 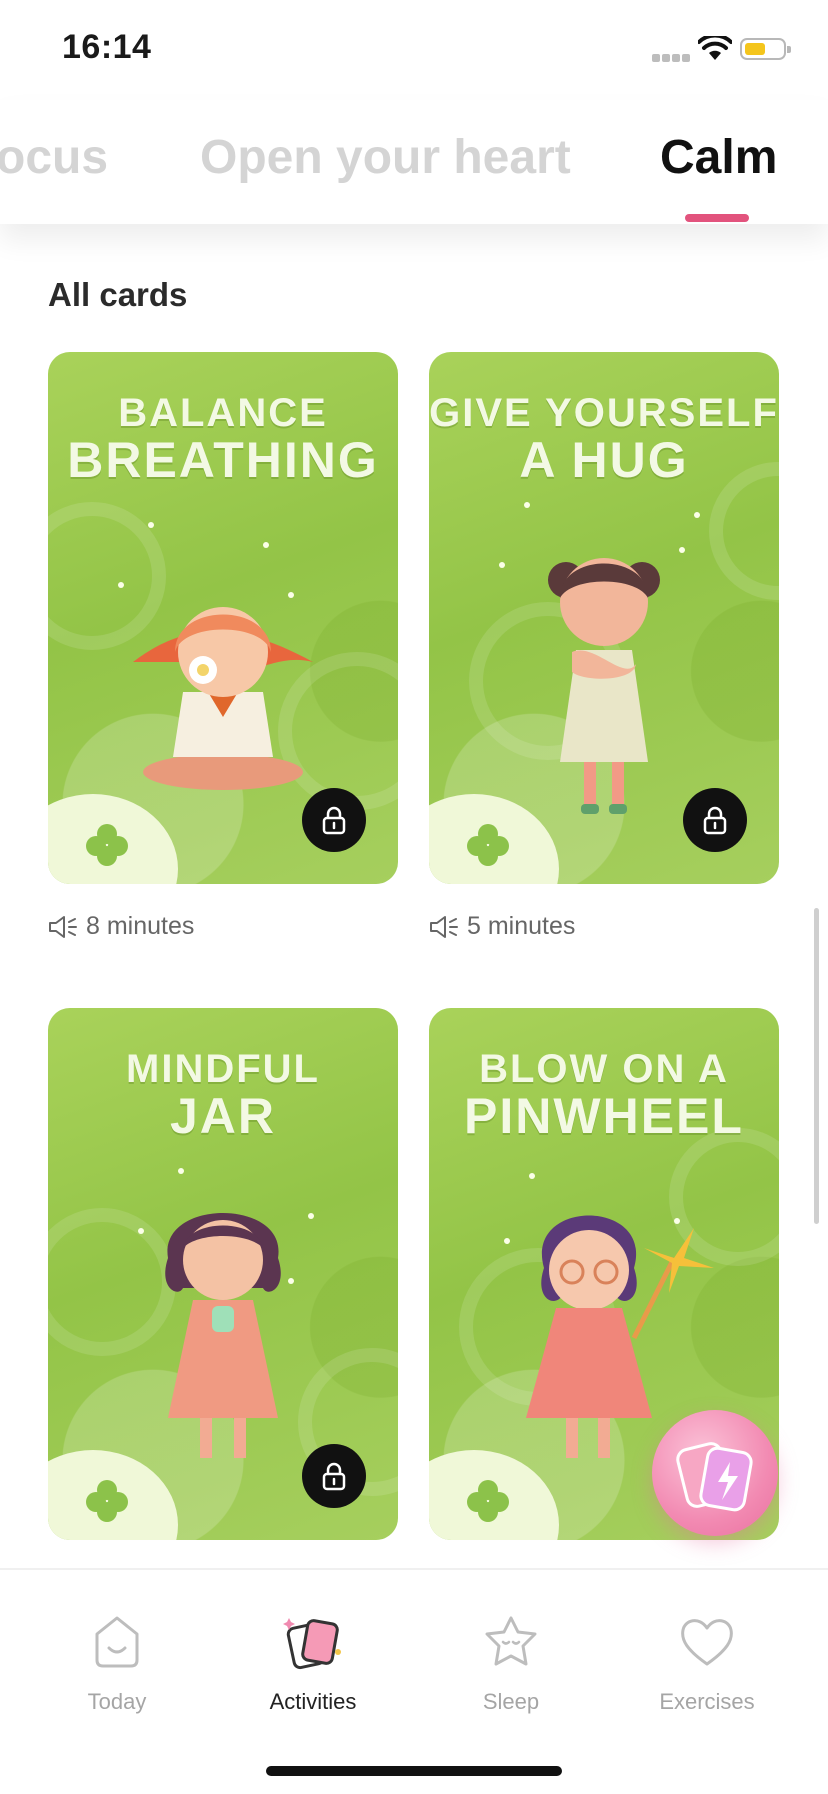 What do you see at coordinates (312, 1644) in the screenshot?
I see `activities-cards-icon` at bounding box center [312, 1644].